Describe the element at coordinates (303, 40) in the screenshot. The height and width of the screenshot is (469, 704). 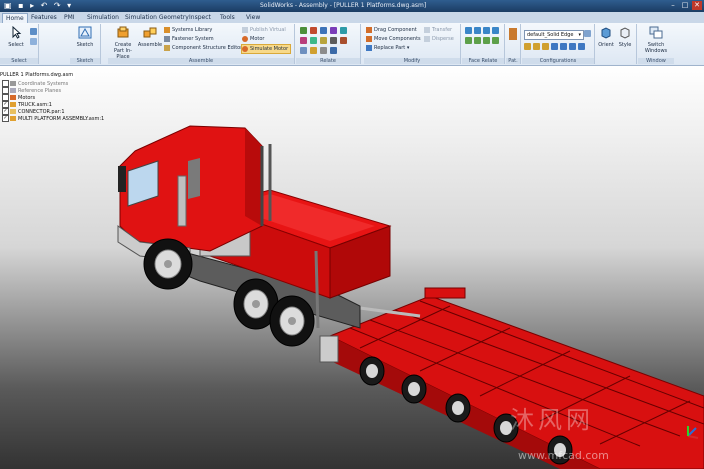
I see `axial-align-icon` at that location.